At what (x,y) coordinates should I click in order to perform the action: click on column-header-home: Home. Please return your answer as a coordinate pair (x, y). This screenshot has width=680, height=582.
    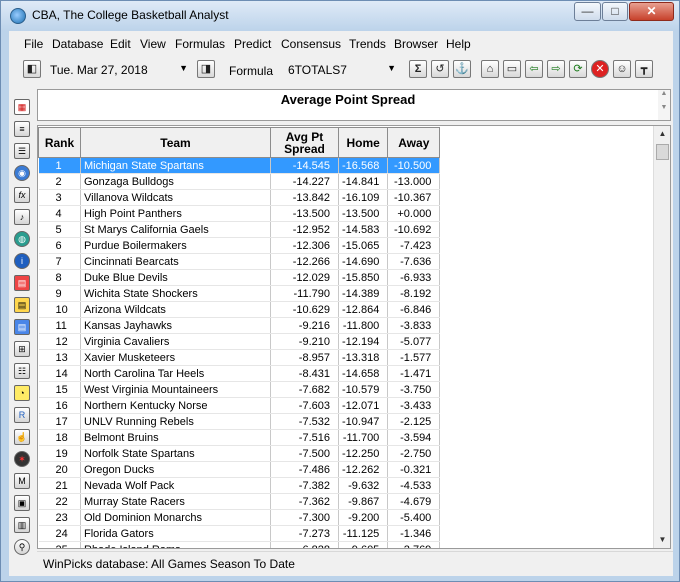
    Looking at the image, I should click on (363, 142).